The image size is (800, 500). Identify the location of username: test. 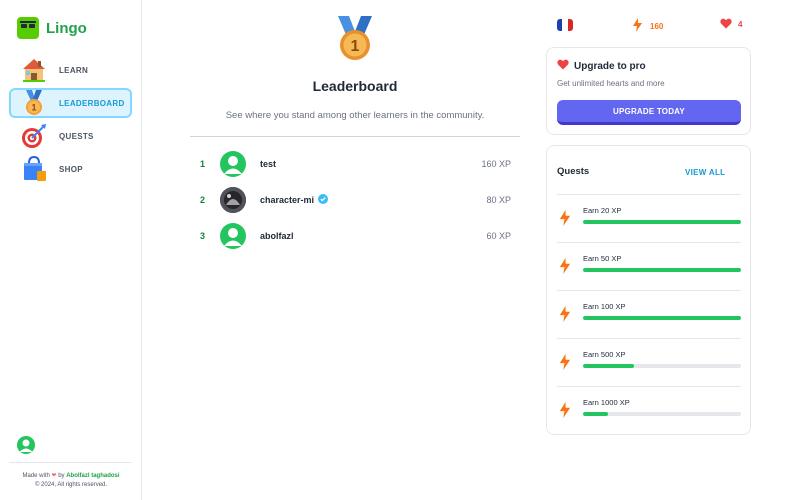
(268, 164).